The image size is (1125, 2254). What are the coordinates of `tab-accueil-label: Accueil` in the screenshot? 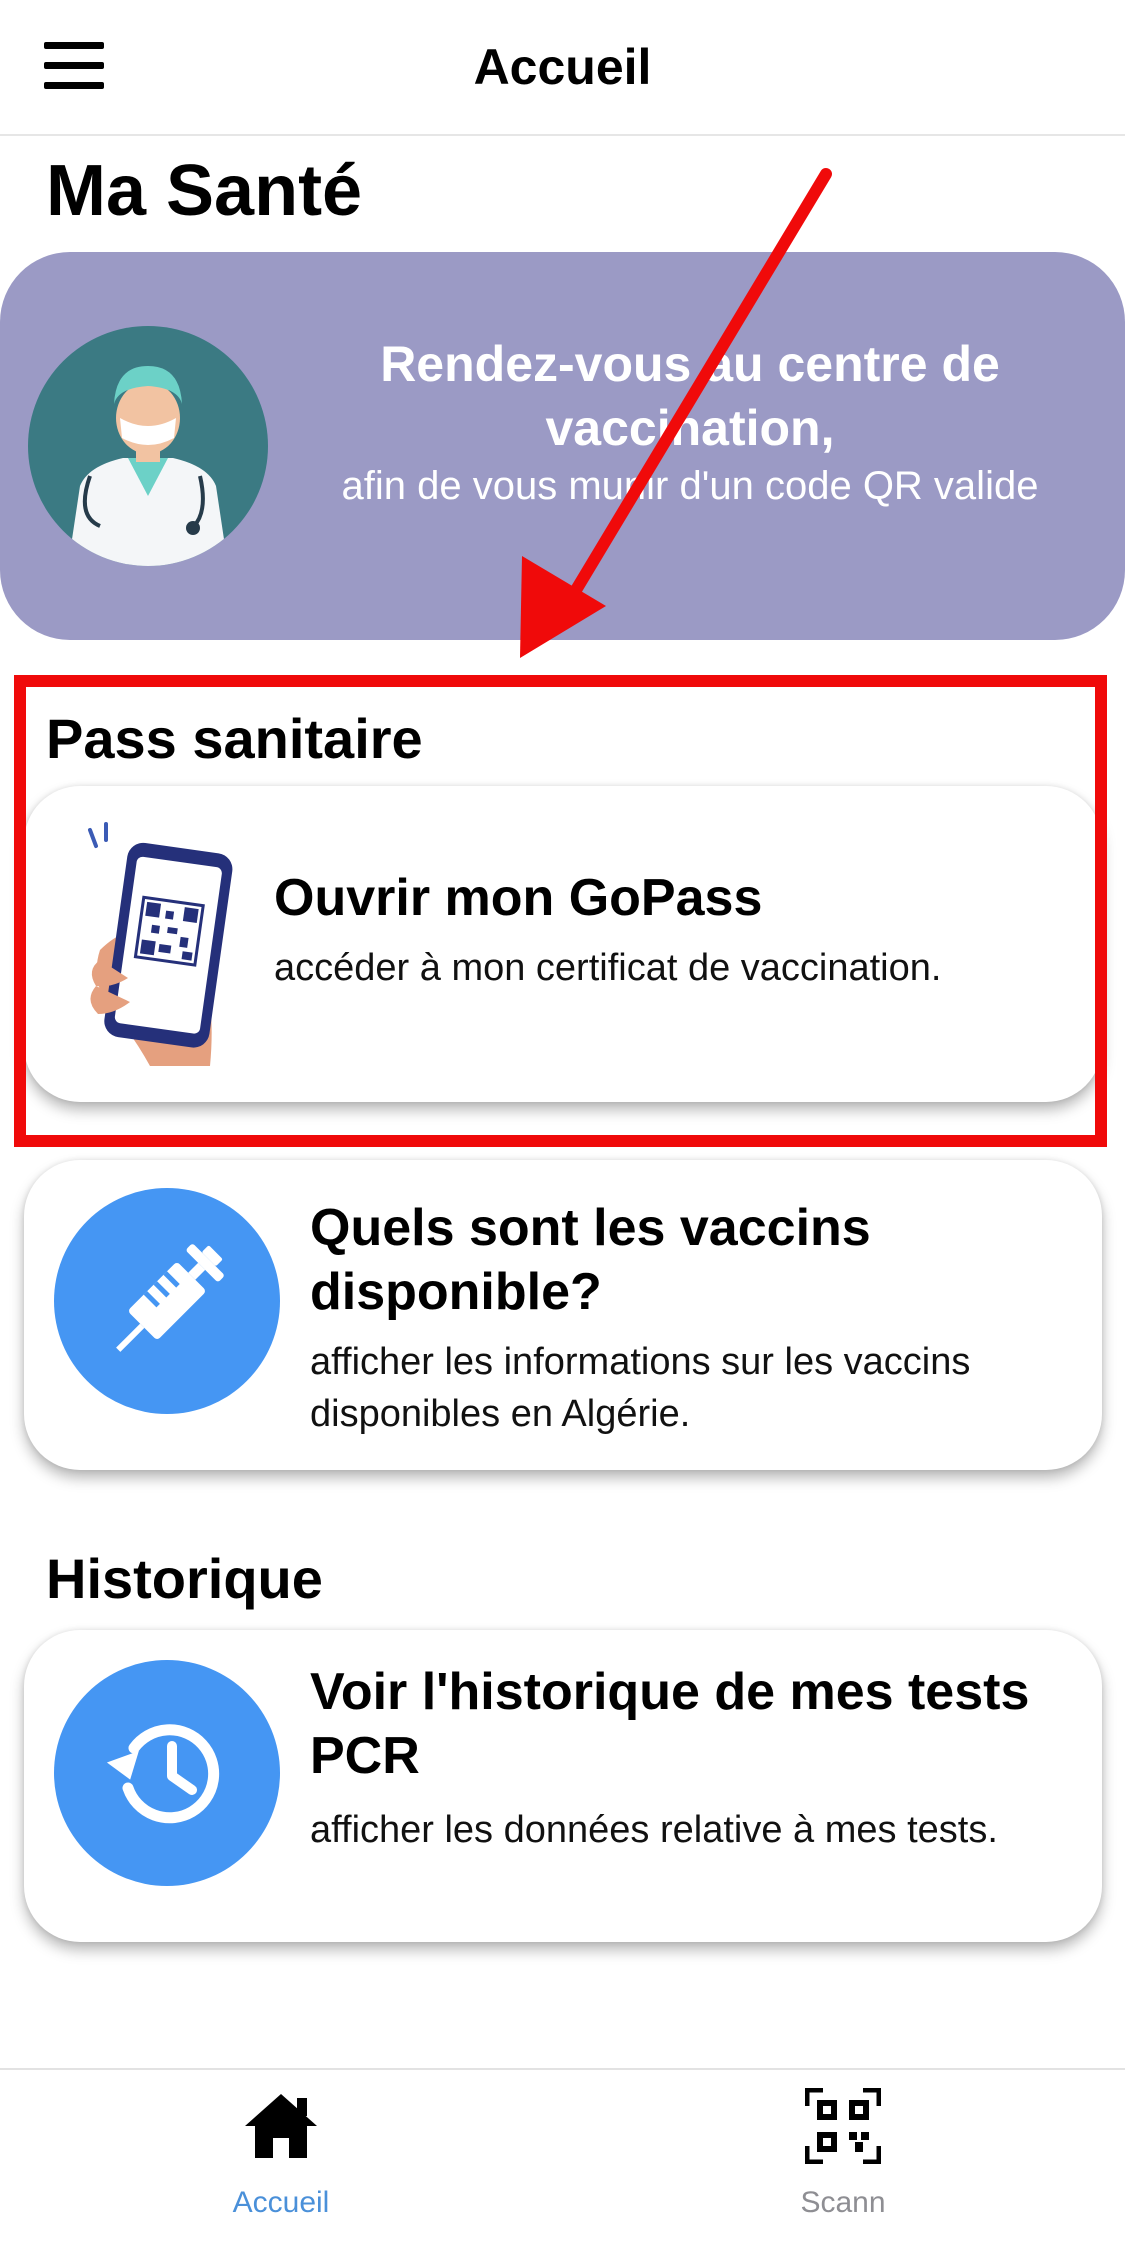 It's located at (281, 2202).